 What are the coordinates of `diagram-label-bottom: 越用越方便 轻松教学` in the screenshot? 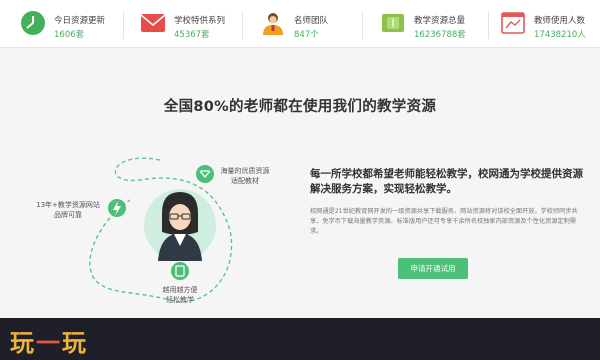 It's located at (180, 295).